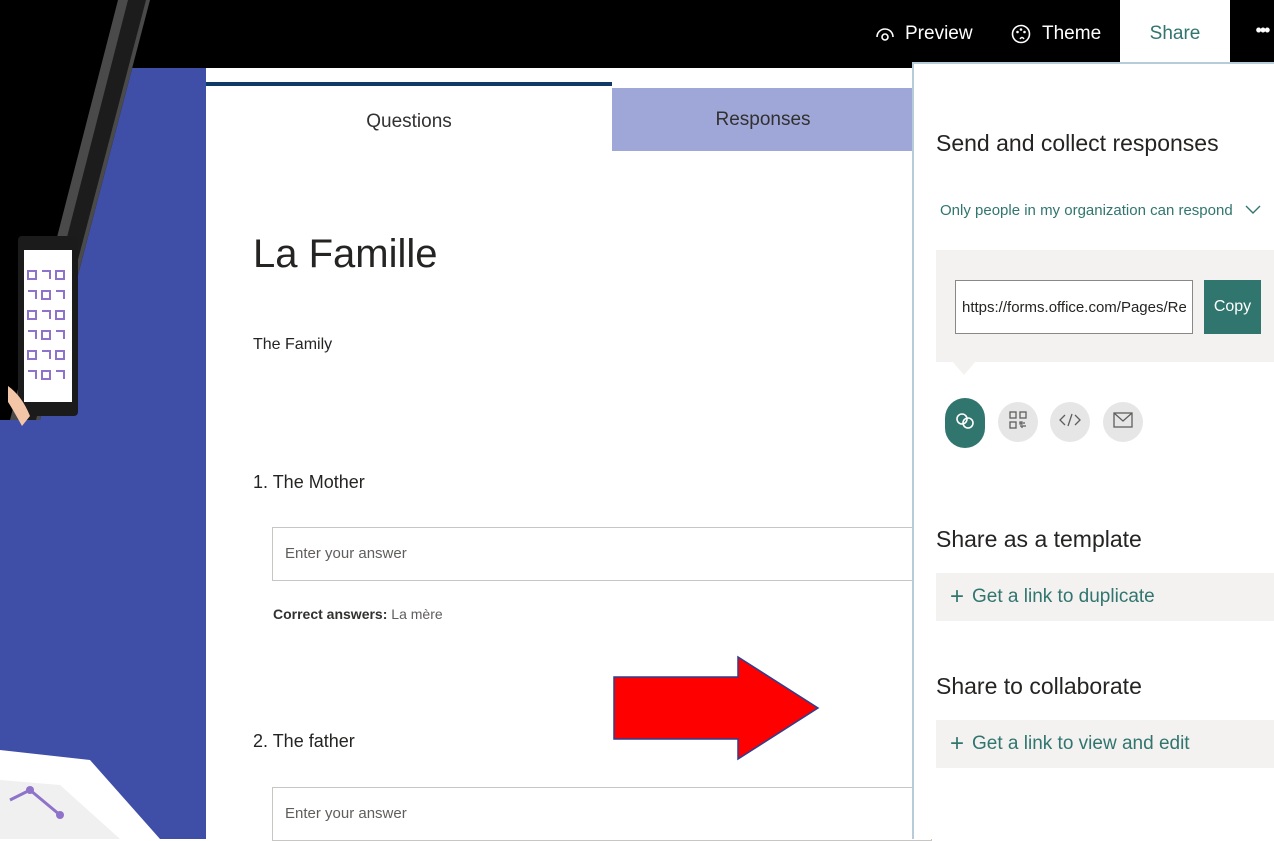  I want to click on embed-code-icon, so click(1070, 422).